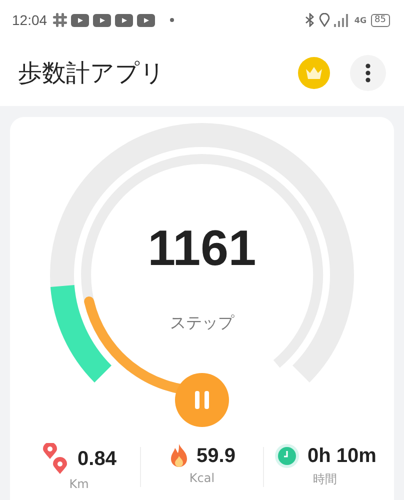 The image size is (404, 500). Describe the element at coordinates (178, 456) in the screenshot. I see `flame-icon` at that location.